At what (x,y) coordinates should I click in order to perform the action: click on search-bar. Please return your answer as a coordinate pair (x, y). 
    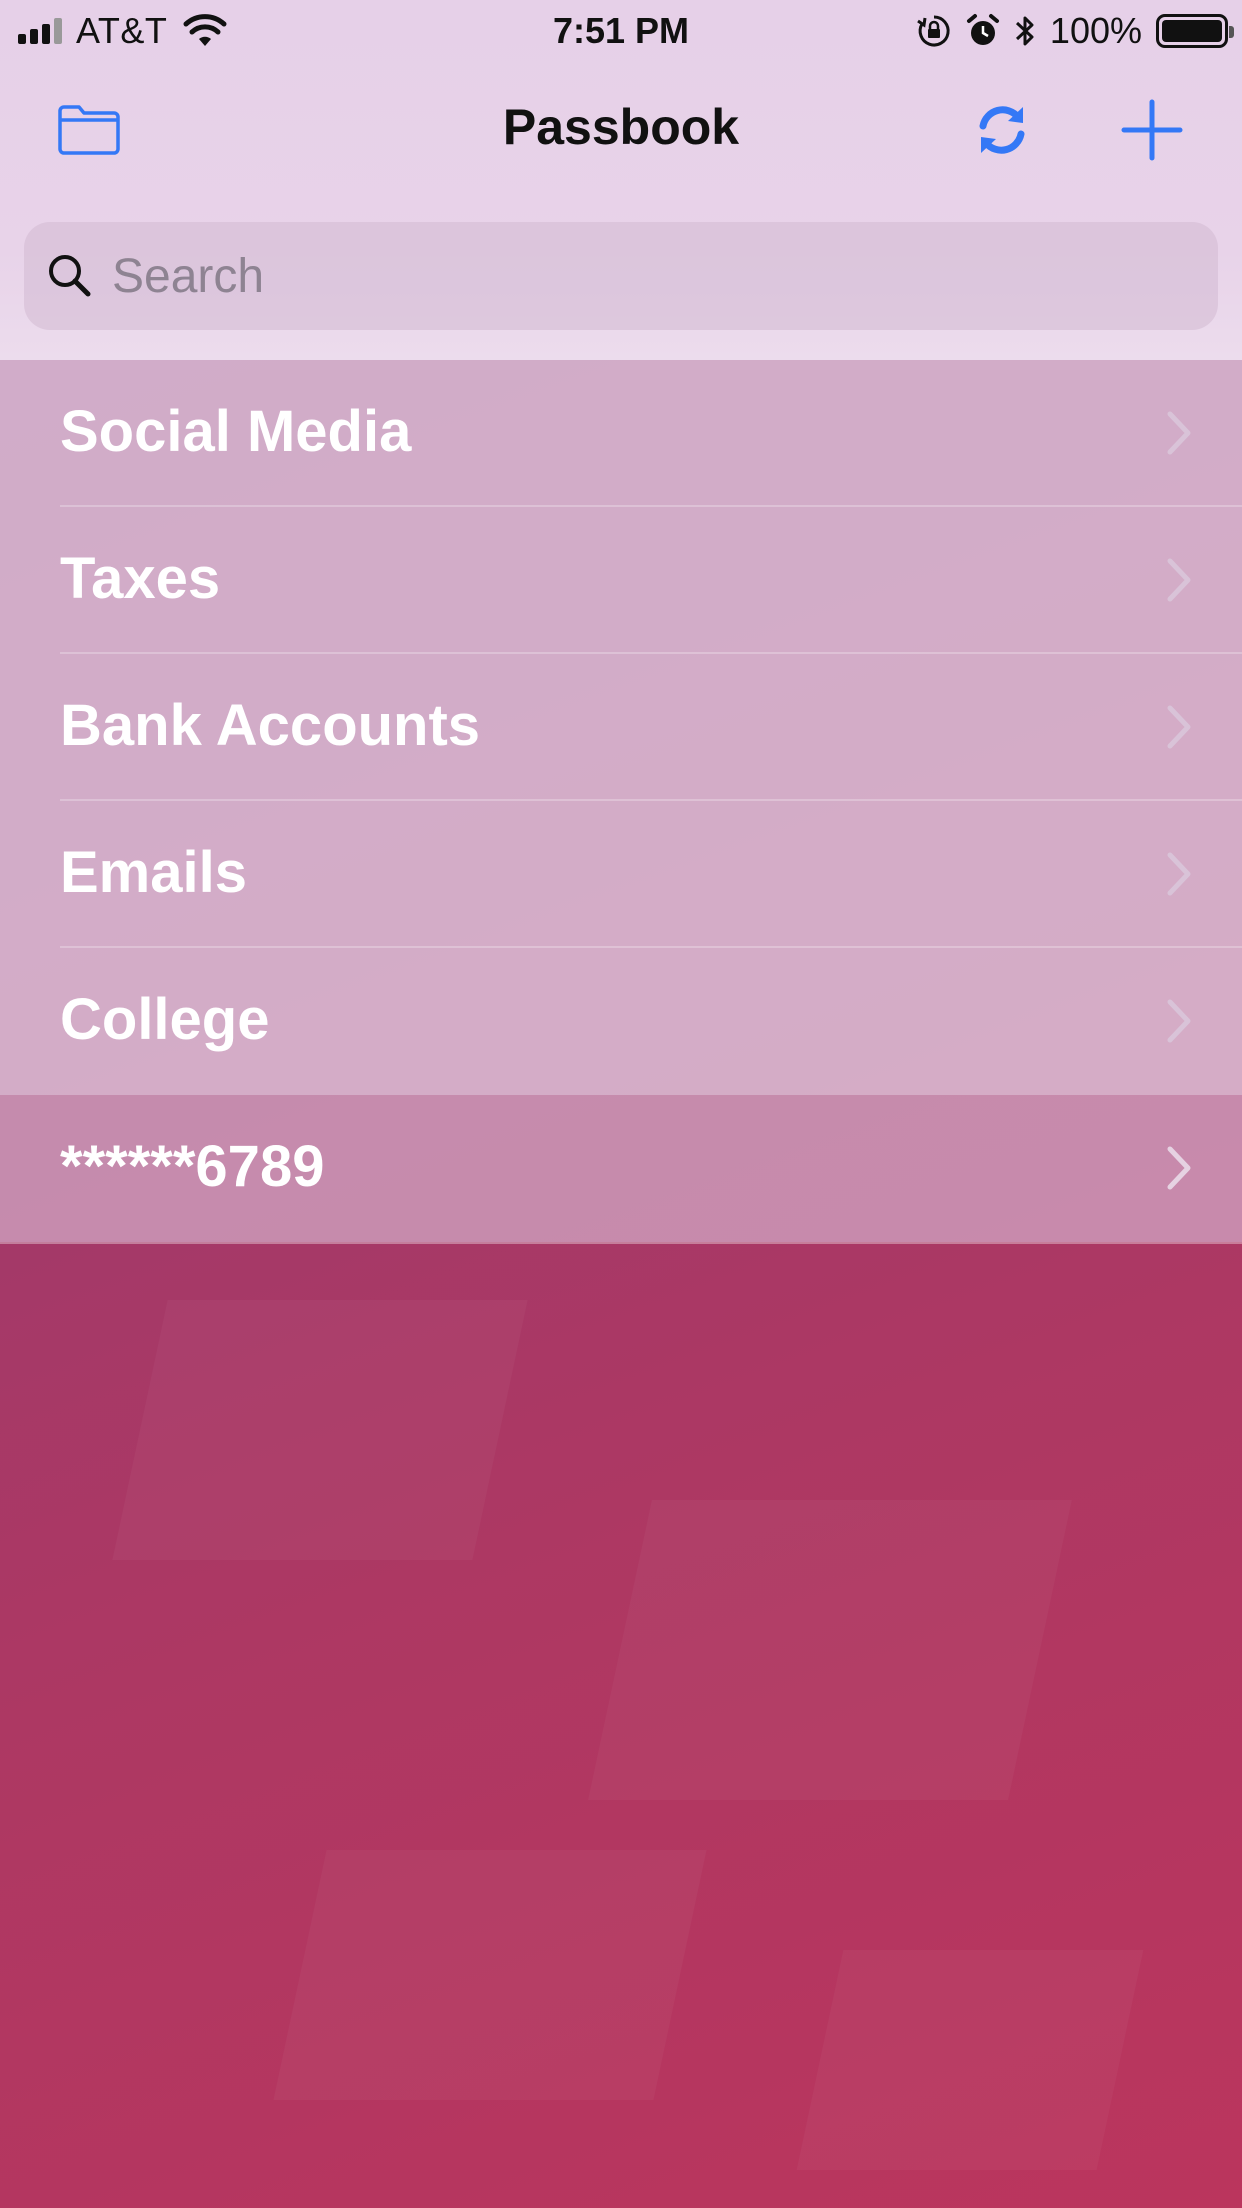
    Looking at the image, I should click on (621, 276).